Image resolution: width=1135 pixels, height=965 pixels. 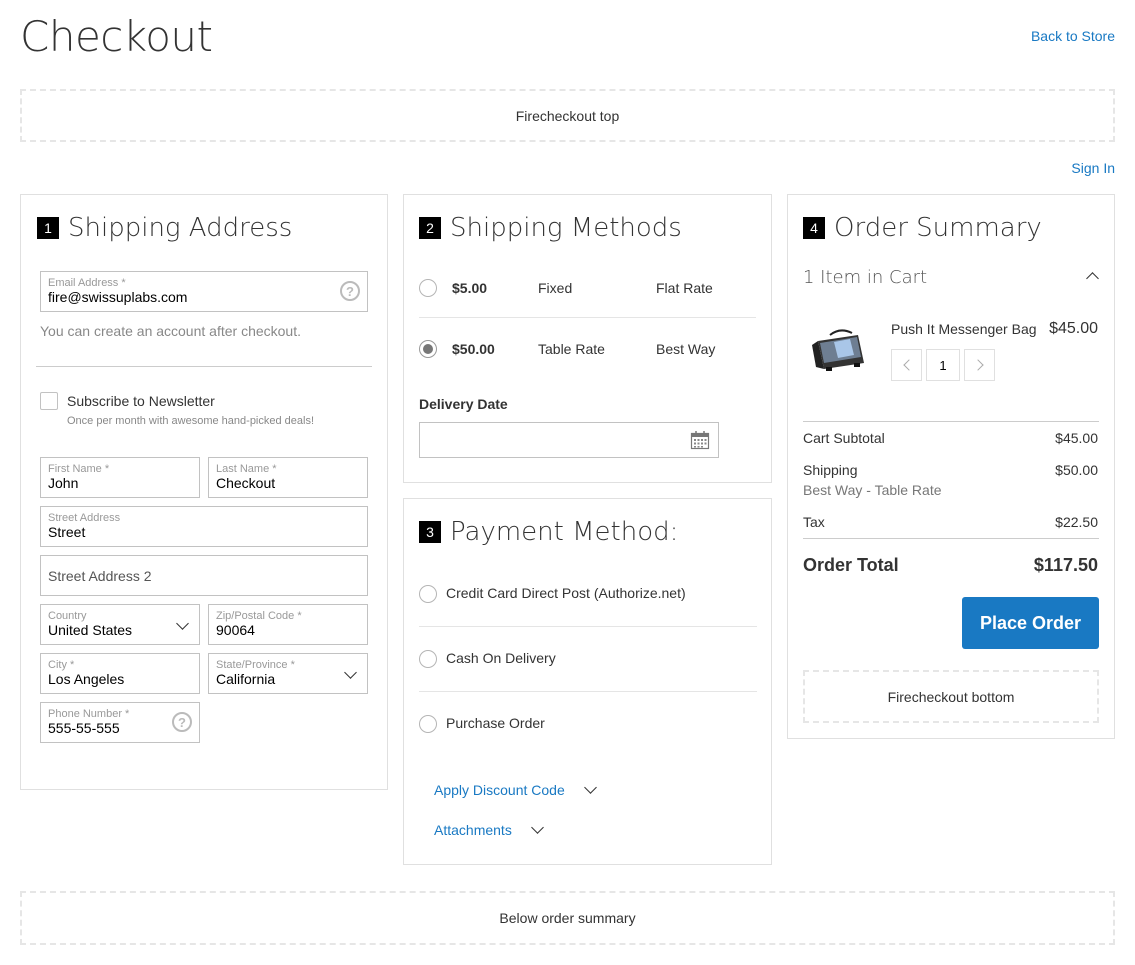 I want to click on city-label: City *, so click(x=61, y=665).